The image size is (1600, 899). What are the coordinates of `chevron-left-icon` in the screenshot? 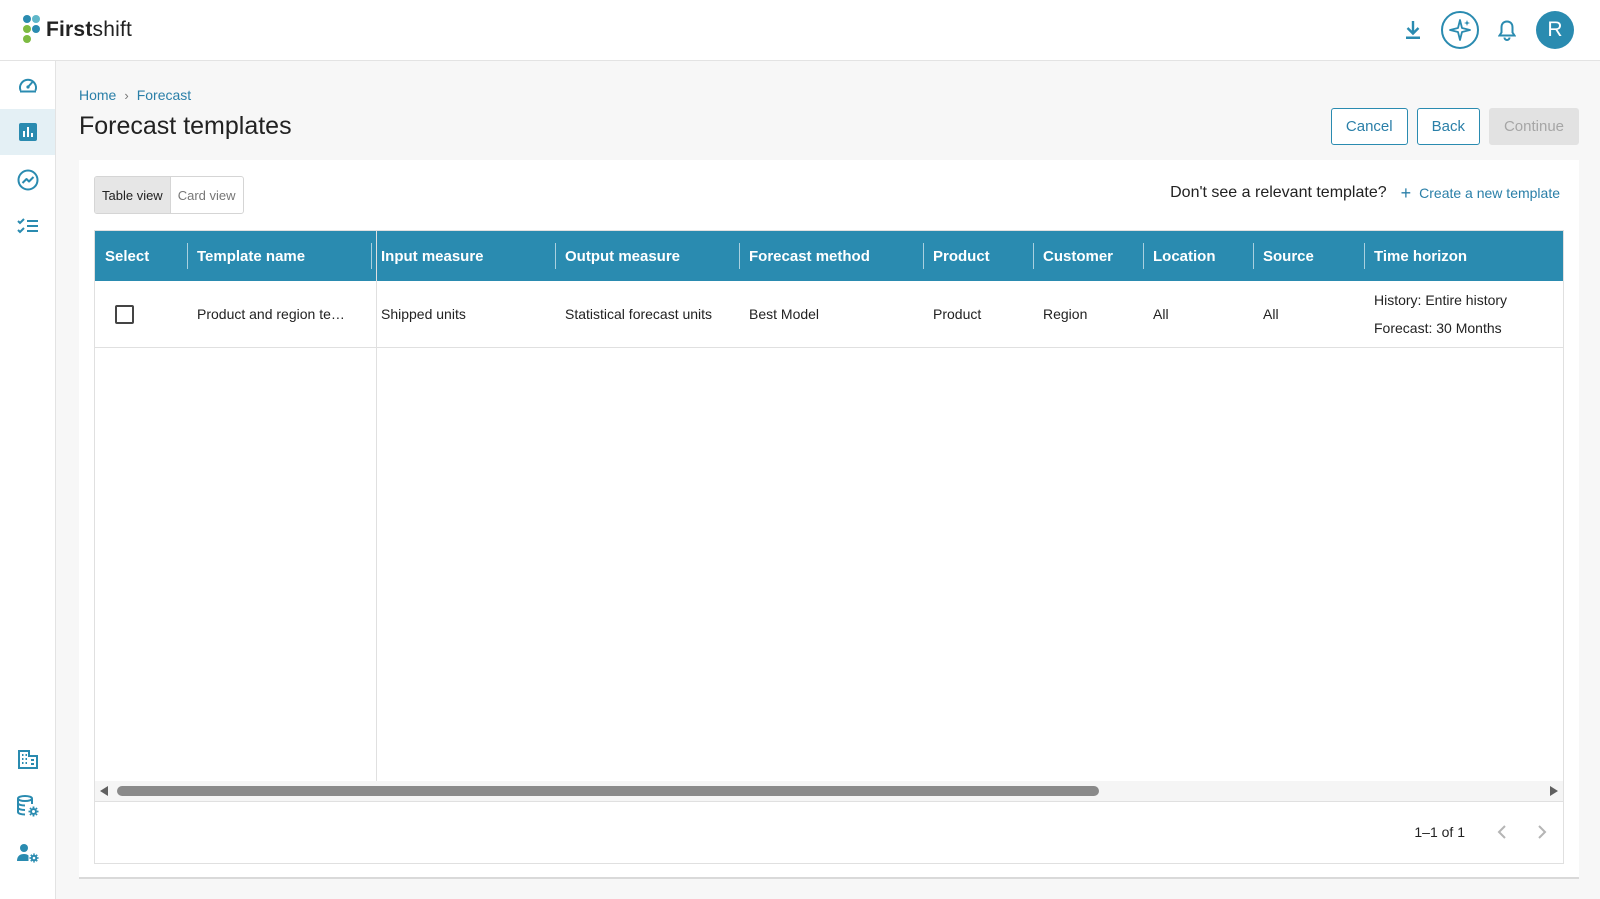 It's located at (1501, 832).